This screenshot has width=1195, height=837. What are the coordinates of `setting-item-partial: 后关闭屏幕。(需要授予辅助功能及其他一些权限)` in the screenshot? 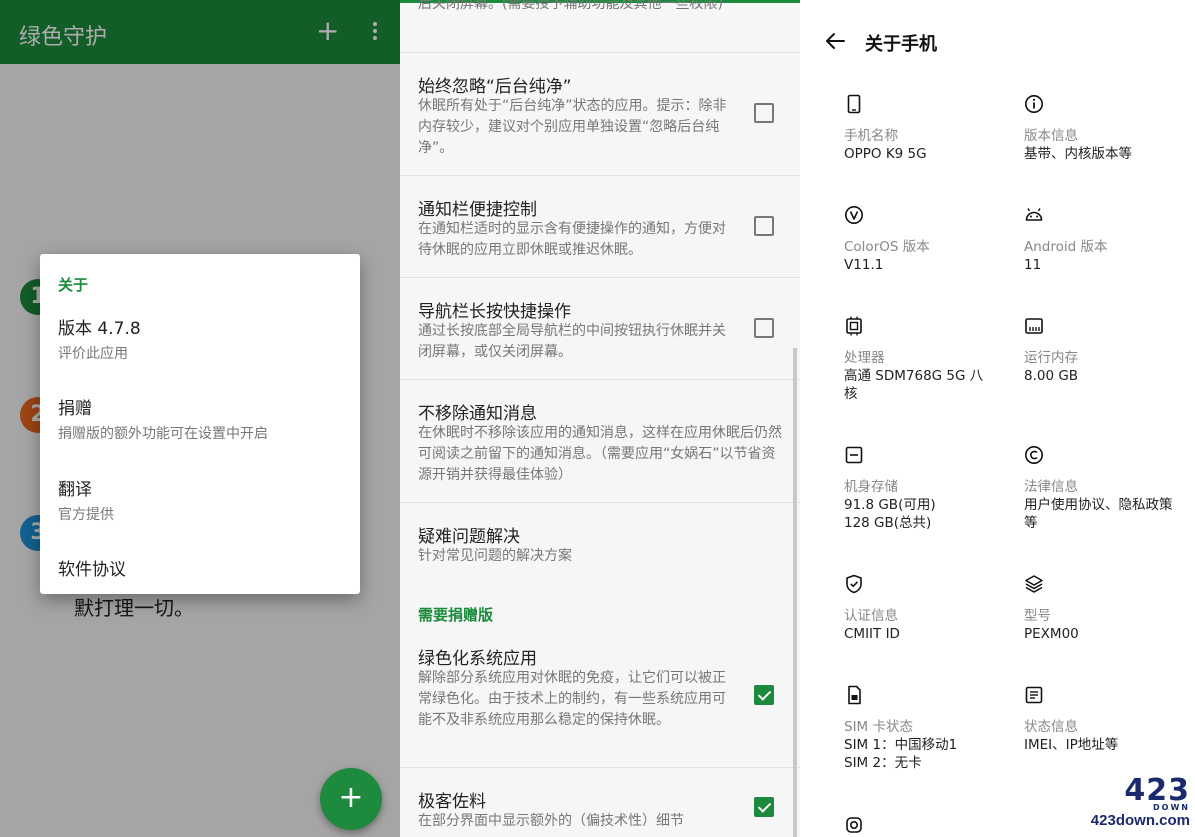 It's located at (600, 26).